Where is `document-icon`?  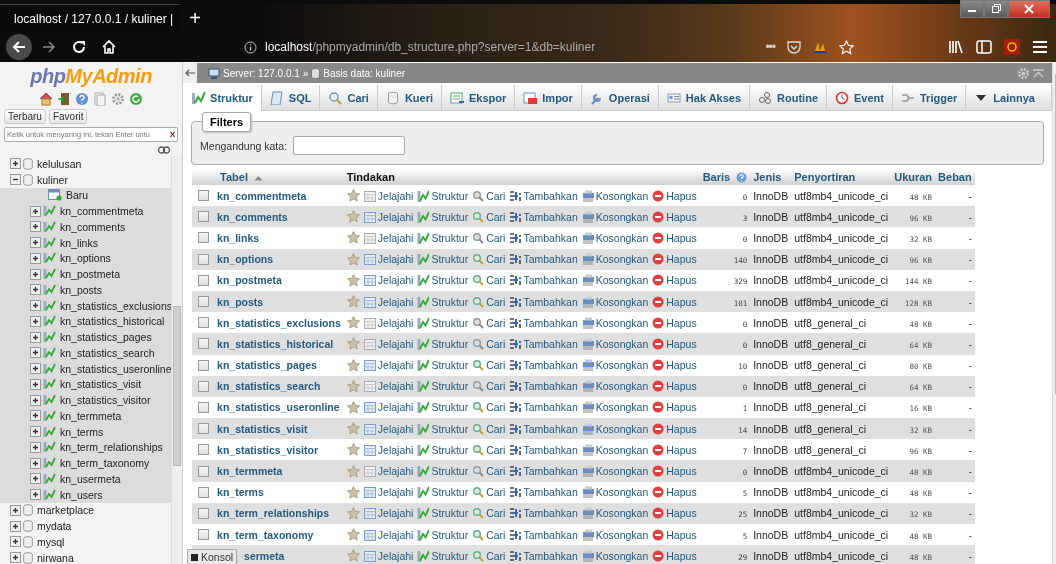 document-icon is located at coordinates (100, 99).